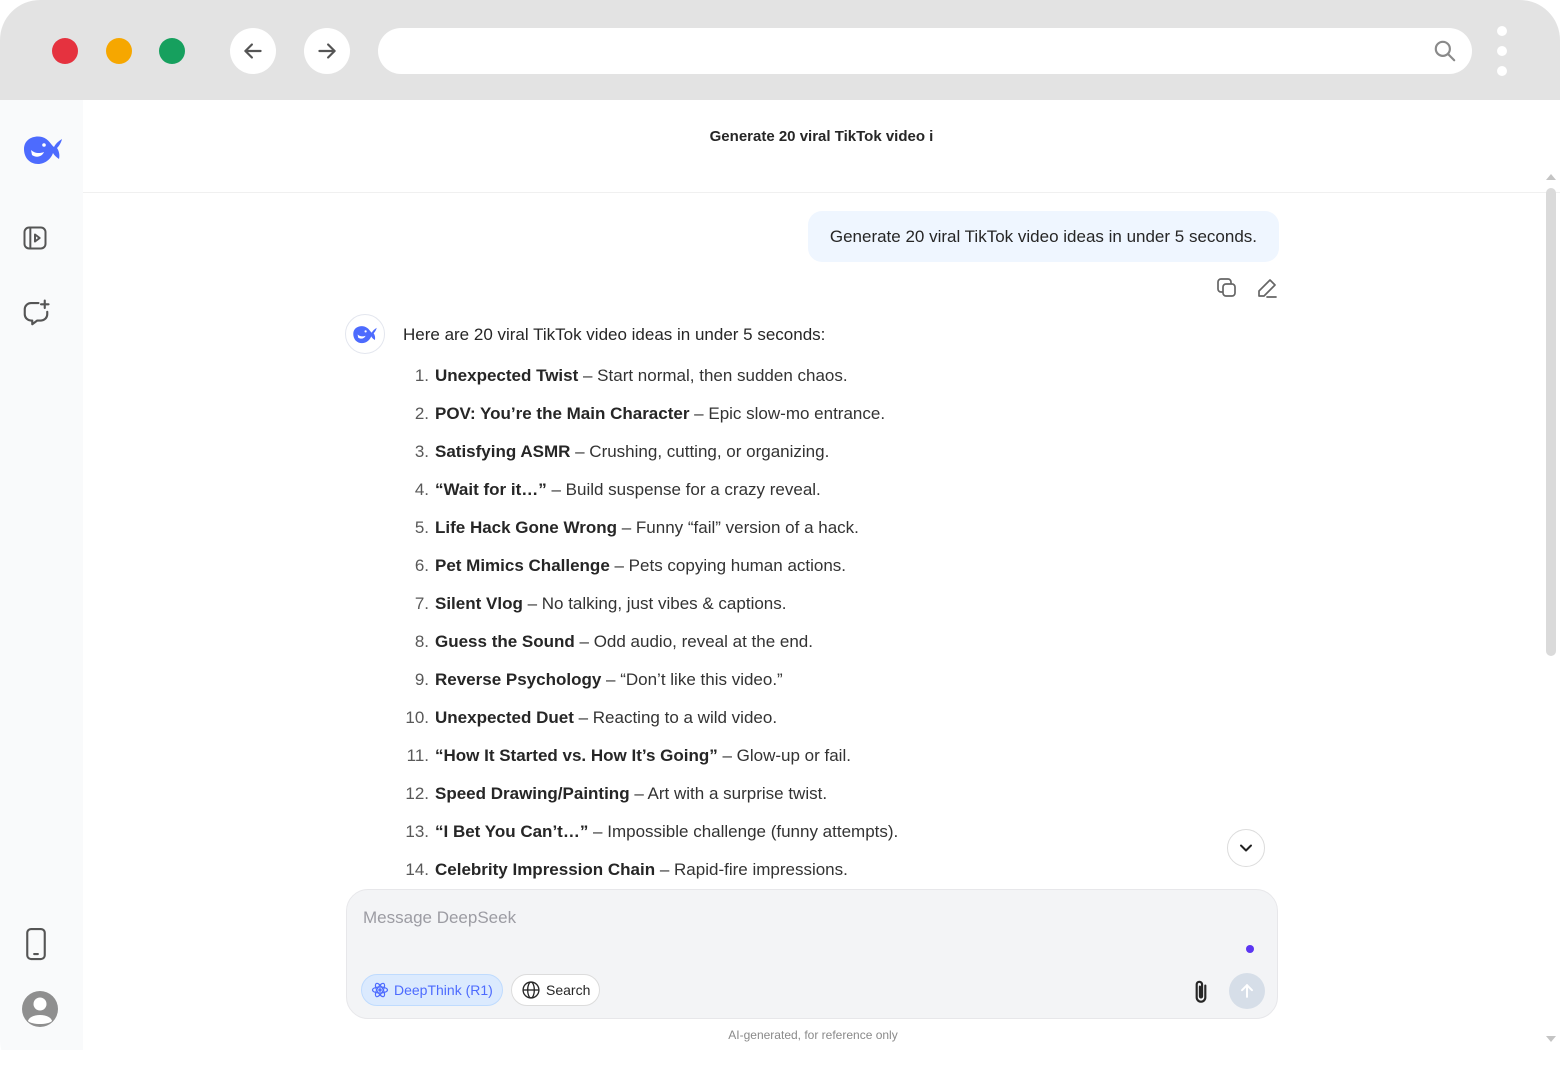 This screenshot has height=1080, width=1560. What do you see at coordinates (522, 565) in the screenshot?
I see `idea-title: Pet Mimics Challenge` at bounding box center [522, 565].